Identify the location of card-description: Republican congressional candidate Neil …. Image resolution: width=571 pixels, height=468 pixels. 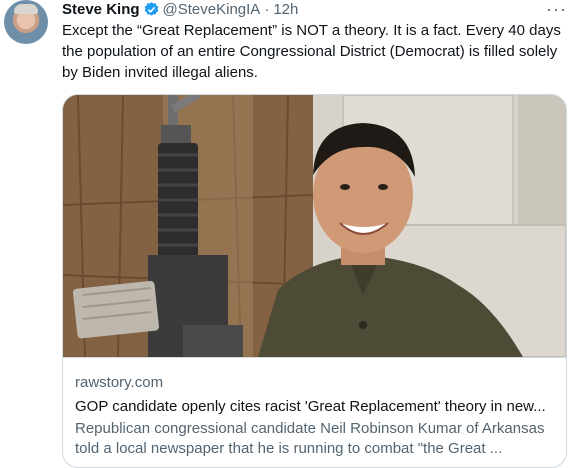
(310, 438).